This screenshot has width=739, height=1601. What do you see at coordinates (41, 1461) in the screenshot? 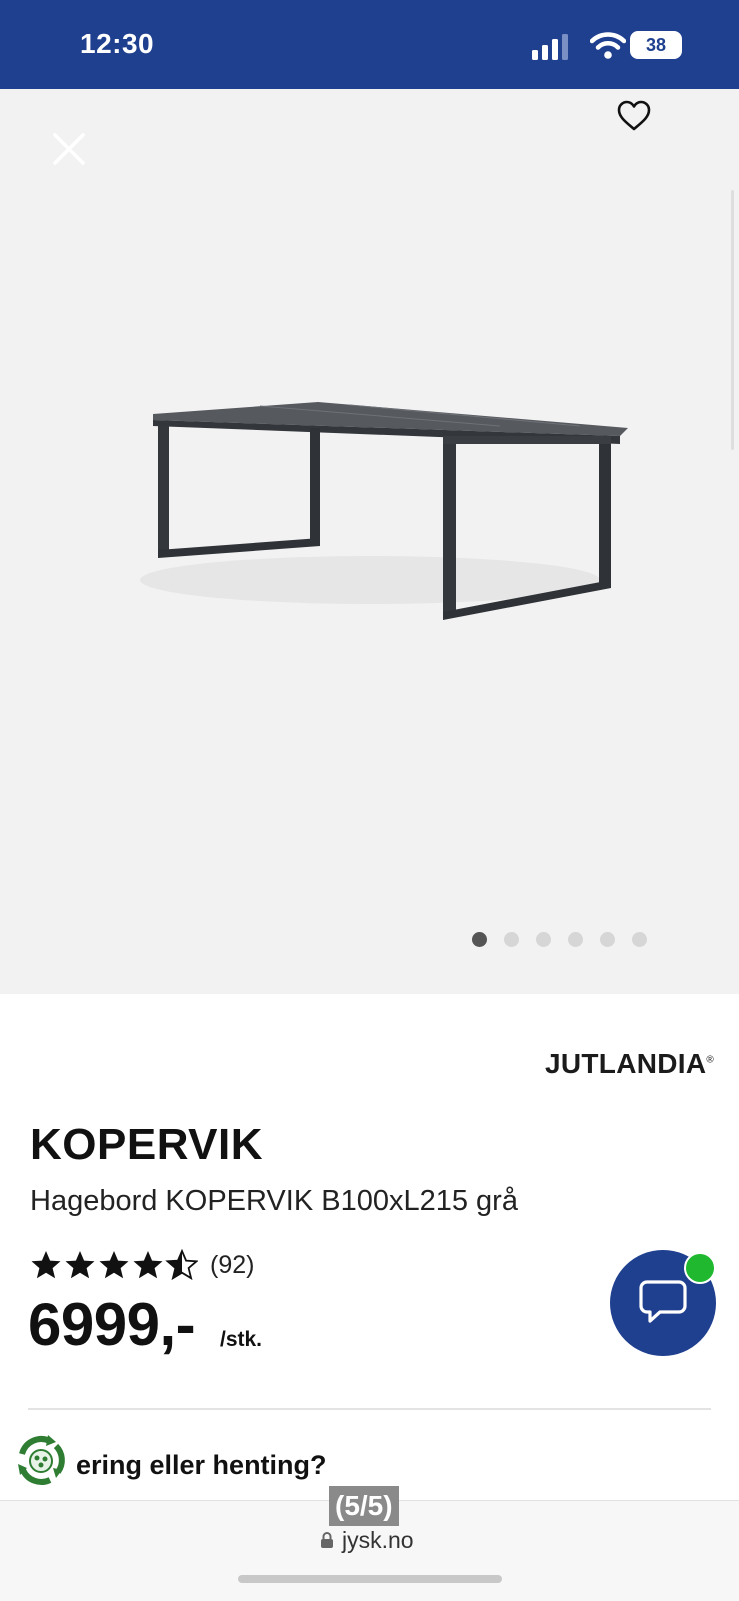
I see `eco-badge-icon` at bounding box center [41, 1461].